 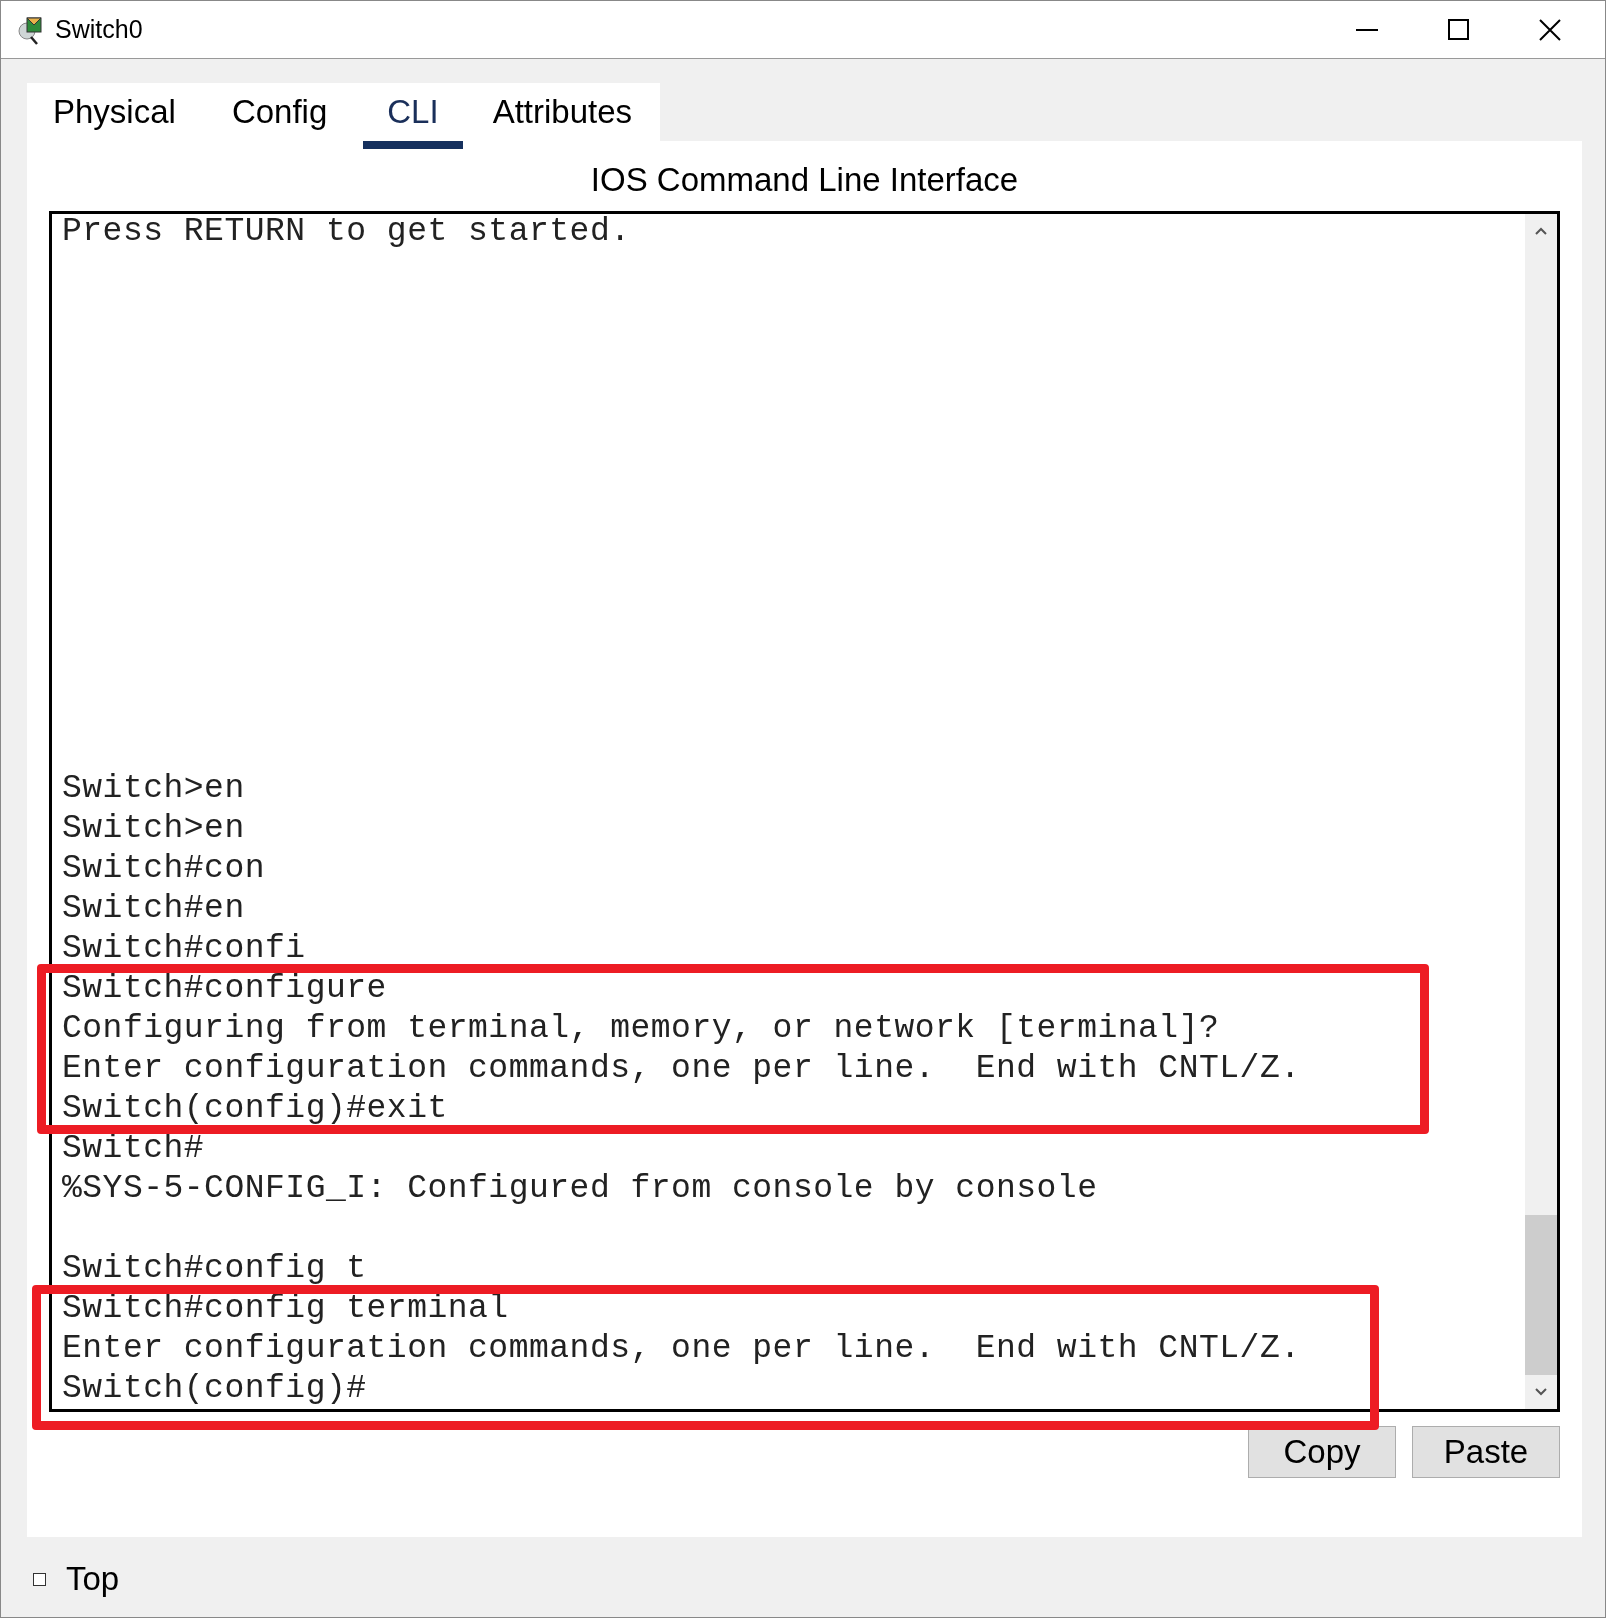 I want to click on terminal-line: Switch(config)#exit, so click(x=255, y=1109).